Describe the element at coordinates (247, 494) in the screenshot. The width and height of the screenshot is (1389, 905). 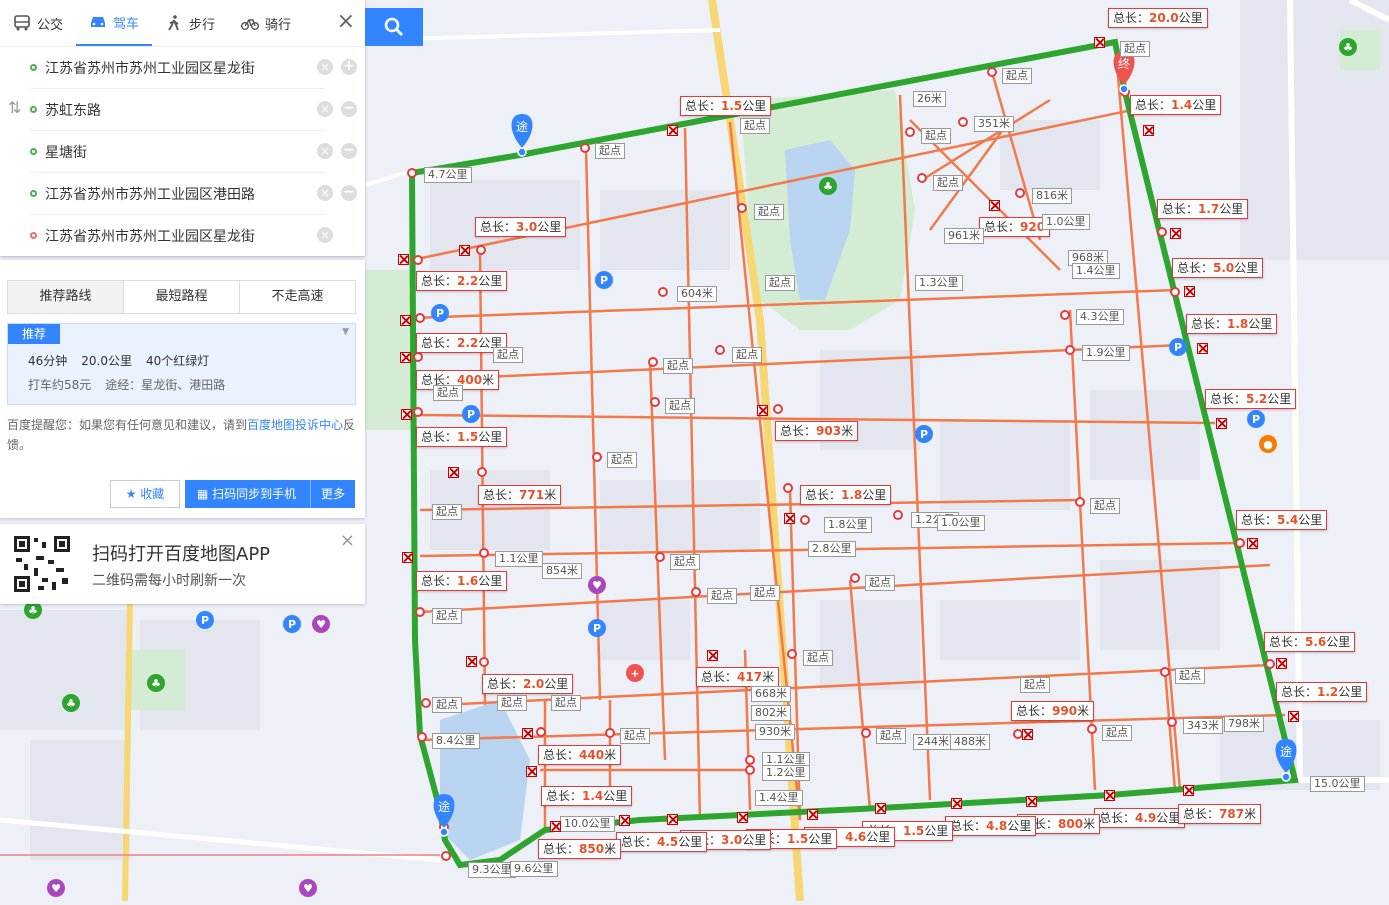
I see `sync-label: ▦ 扫码同步到手机` at that location.